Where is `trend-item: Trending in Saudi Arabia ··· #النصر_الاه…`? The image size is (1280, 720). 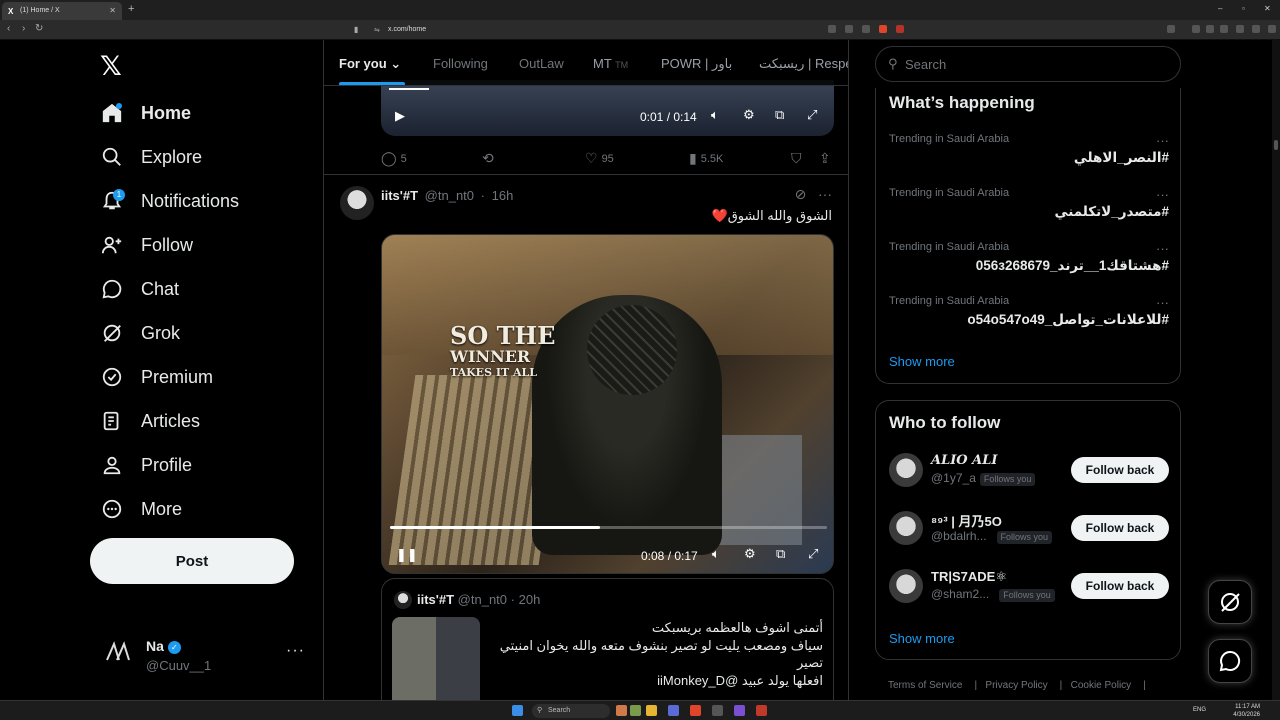 trend-item: Trending in Saudi Arabia ··· #النصر_الاه… is located at coordinates (1029, 158).